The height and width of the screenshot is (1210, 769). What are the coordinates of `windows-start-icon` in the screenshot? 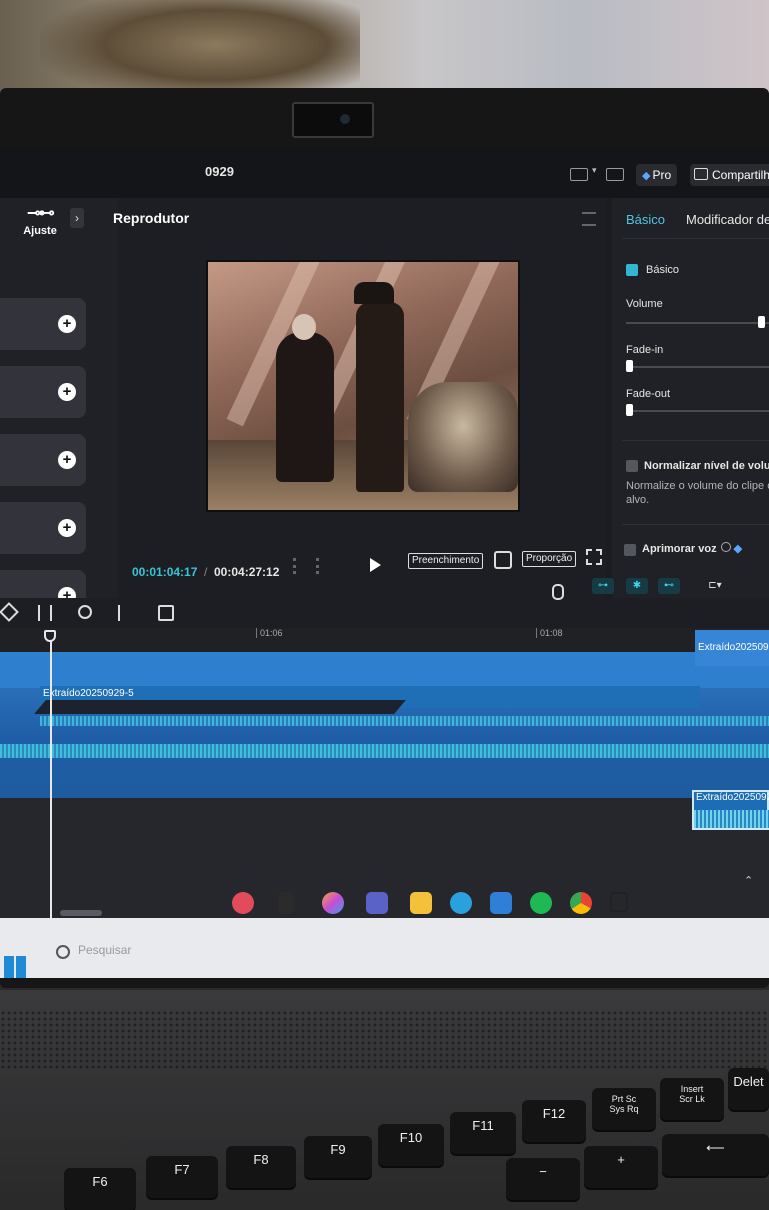 It's located at (15, 967).